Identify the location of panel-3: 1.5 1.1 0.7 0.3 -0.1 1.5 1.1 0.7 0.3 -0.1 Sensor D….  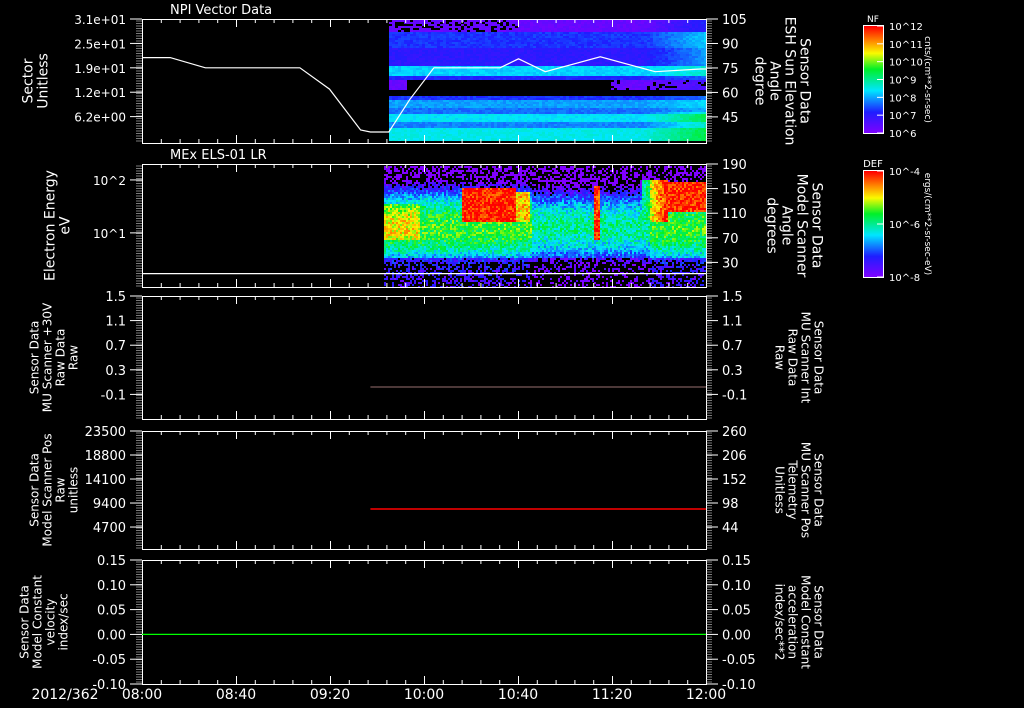
(427, 355).